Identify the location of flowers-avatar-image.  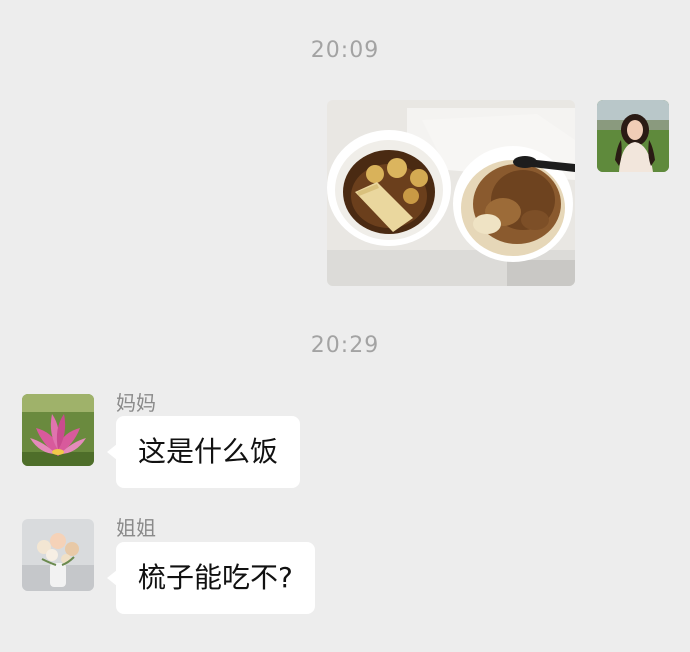
(58, 555).